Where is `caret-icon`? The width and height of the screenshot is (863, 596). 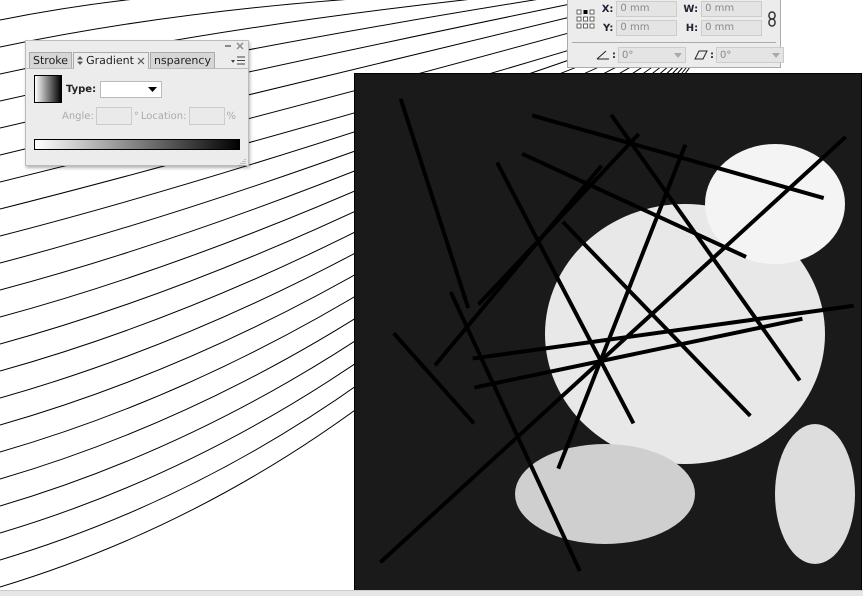
caret-icon is located at coordinates (153, 89).